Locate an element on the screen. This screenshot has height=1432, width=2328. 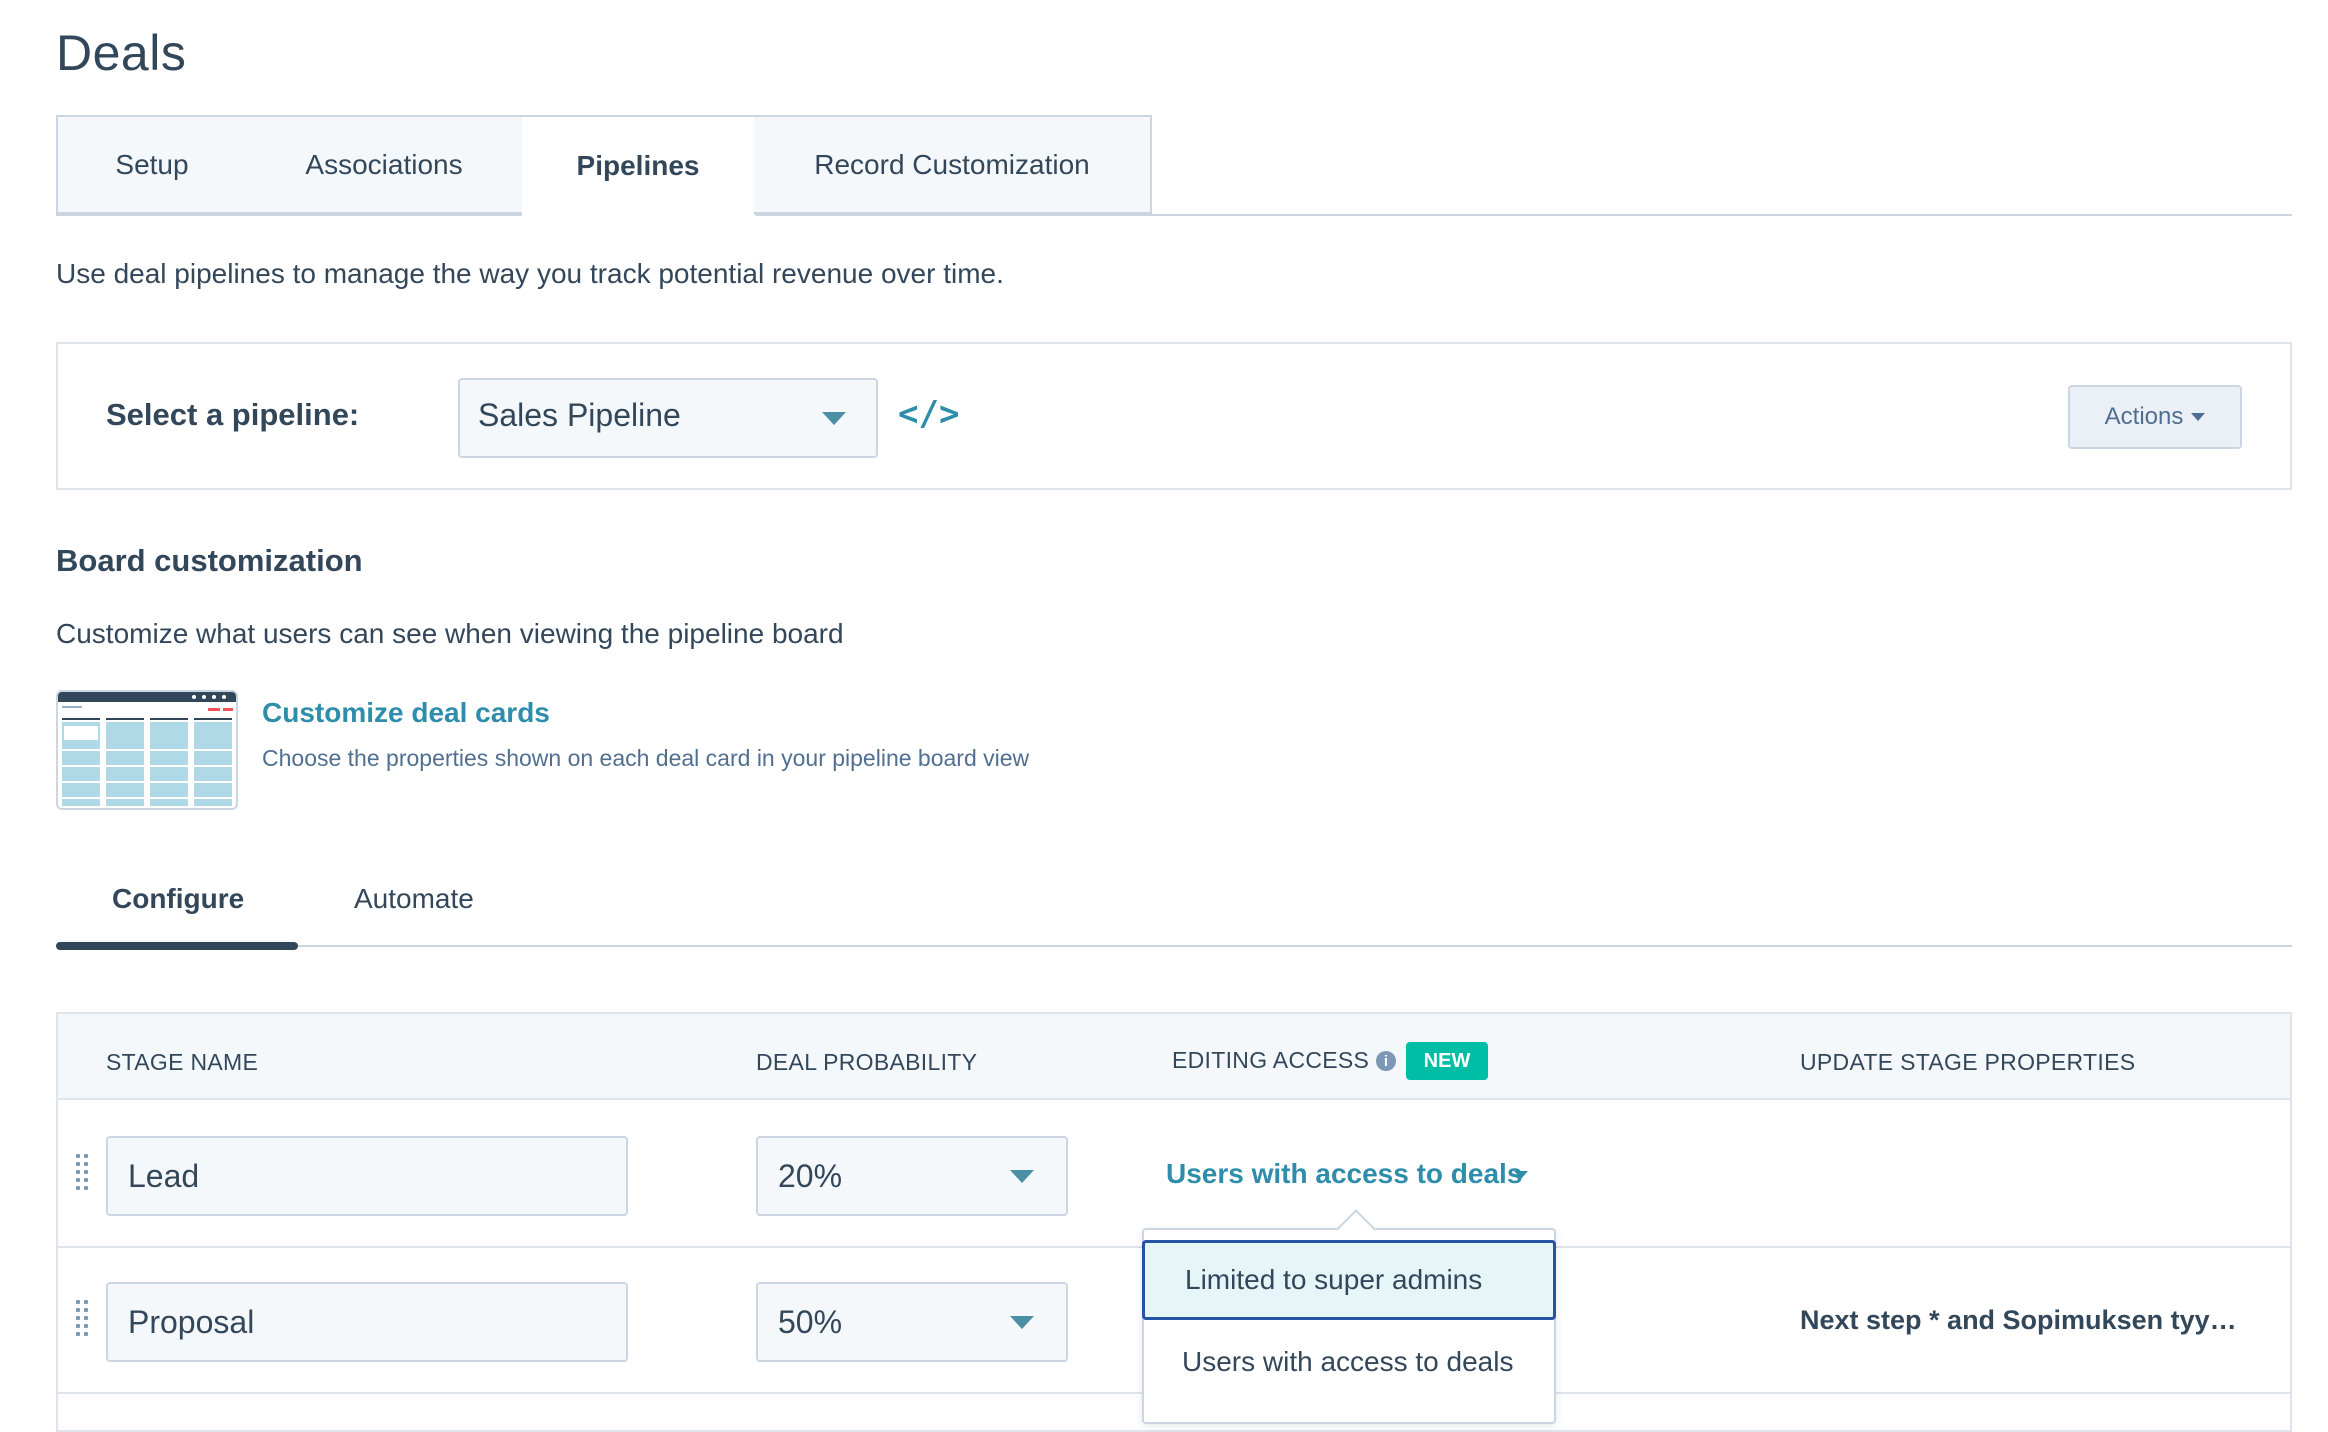
header-editing-access: EDITING ACCESS is located at coordinates (1271, 1060).